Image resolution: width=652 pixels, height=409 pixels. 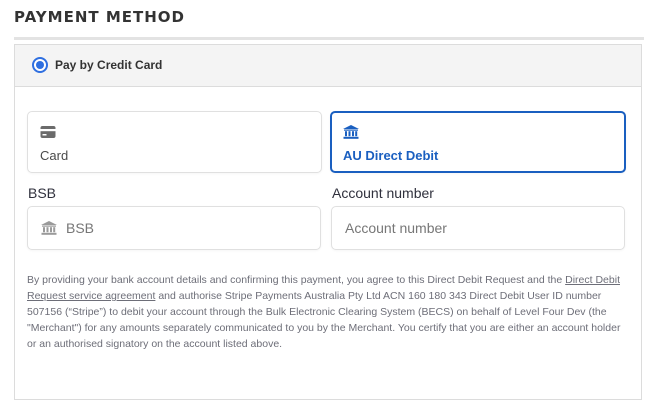 I want to click on account-number-label: Account number, so click(x=383, y=193).